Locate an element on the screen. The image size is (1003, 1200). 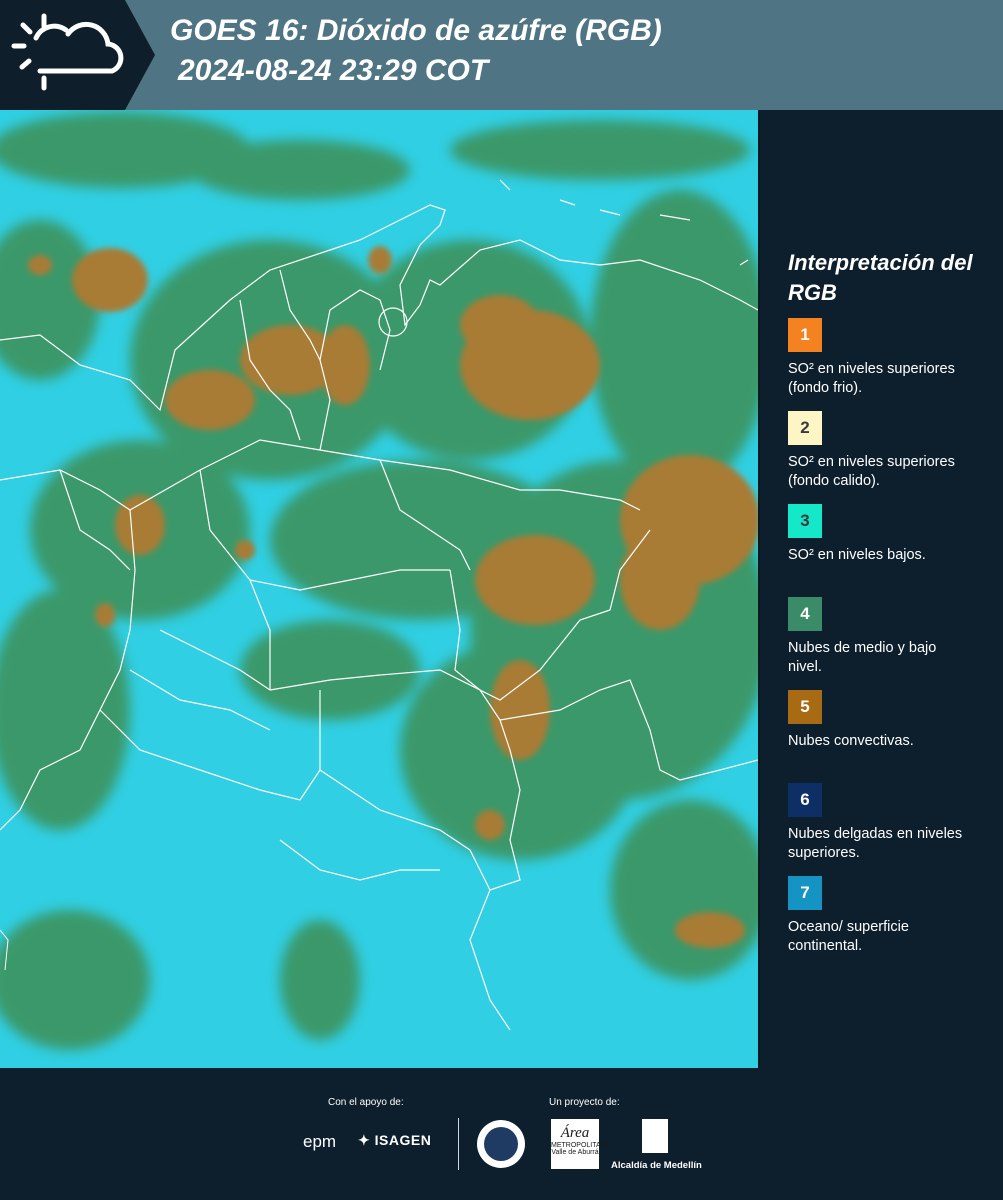
area-logo-title: Área is located at coordinates (575, 1133).